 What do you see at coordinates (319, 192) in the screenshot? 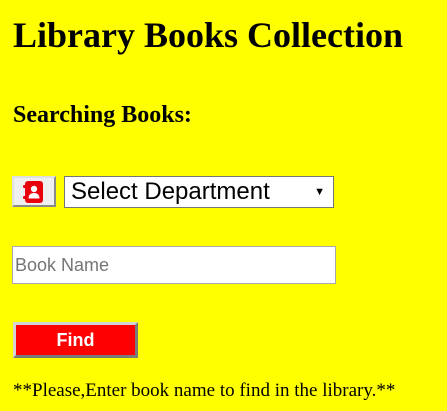
I see `chevron-down-icon: ▼` at bounding box center [319, 192].